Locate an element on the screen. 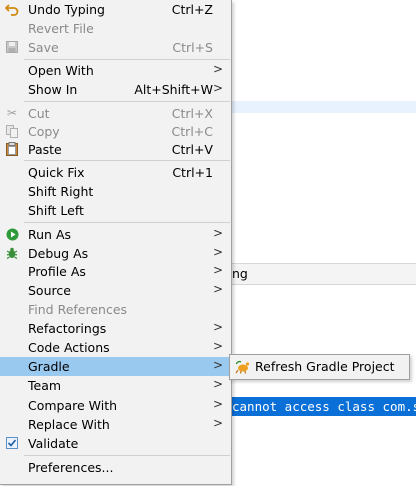  menu-item-label: Gradle is located at coordinates (49, 366).